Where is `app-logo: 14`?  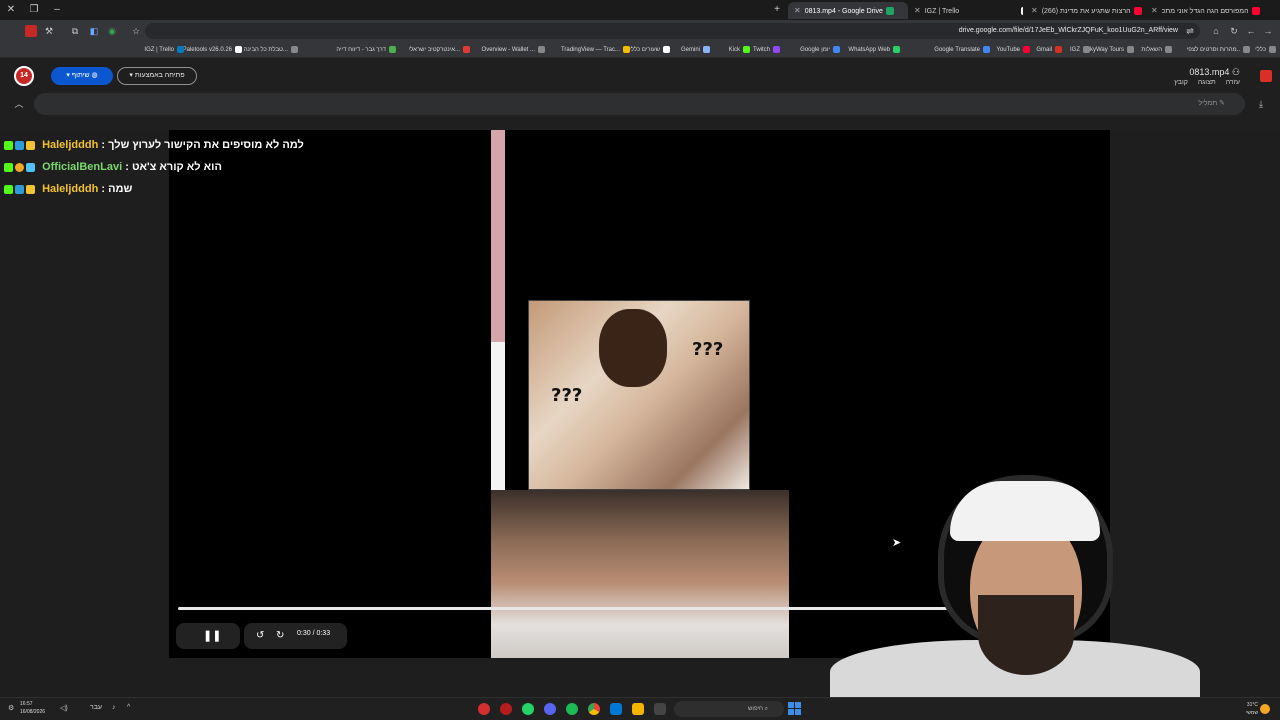 app-logo: 14 is located at coordinates (24, 76).